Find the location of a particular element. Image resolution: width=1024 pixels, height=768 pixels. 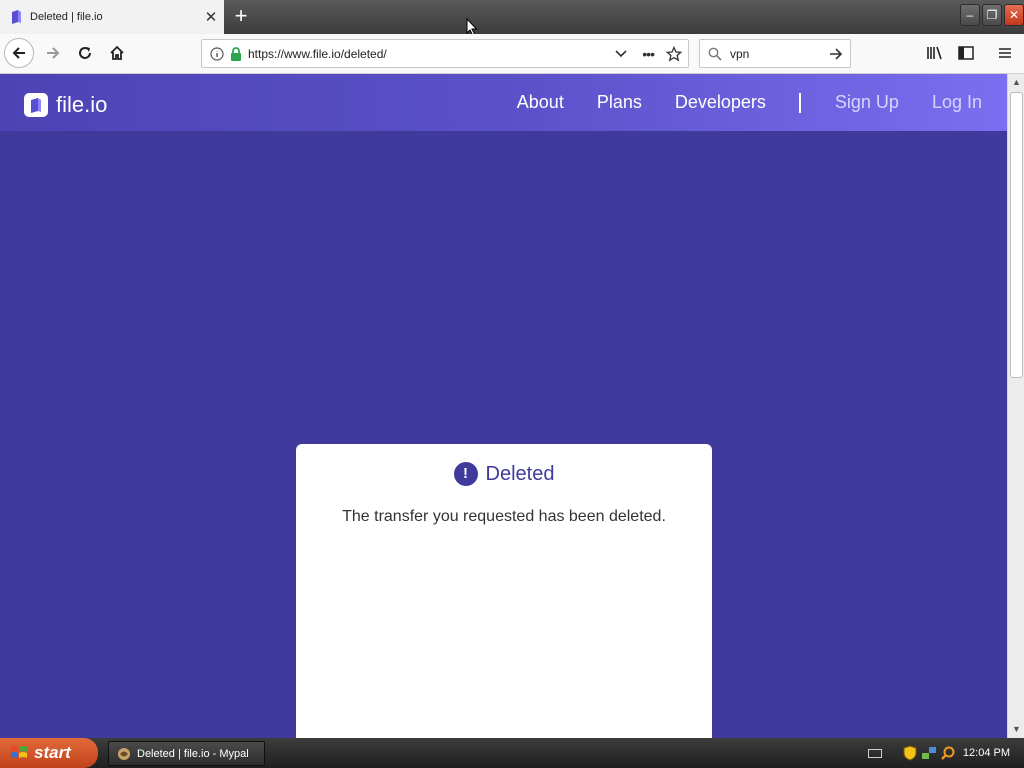

vertical-scrollbar: ▲ ▼ is located at coordinates (1015, 406).